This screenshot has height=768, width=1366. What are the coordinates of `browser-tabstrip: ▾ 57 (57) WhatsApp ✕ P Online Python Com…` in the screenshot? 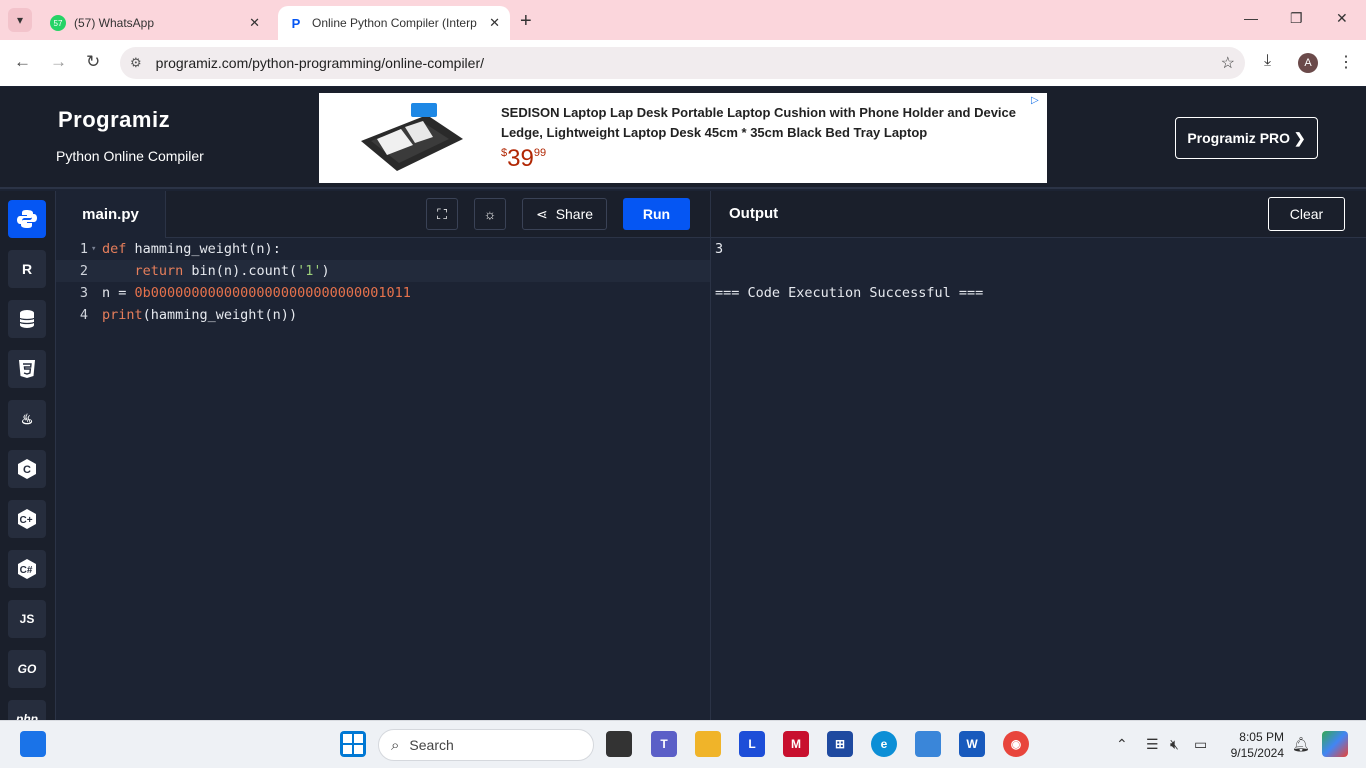 It's located at (683, 20).